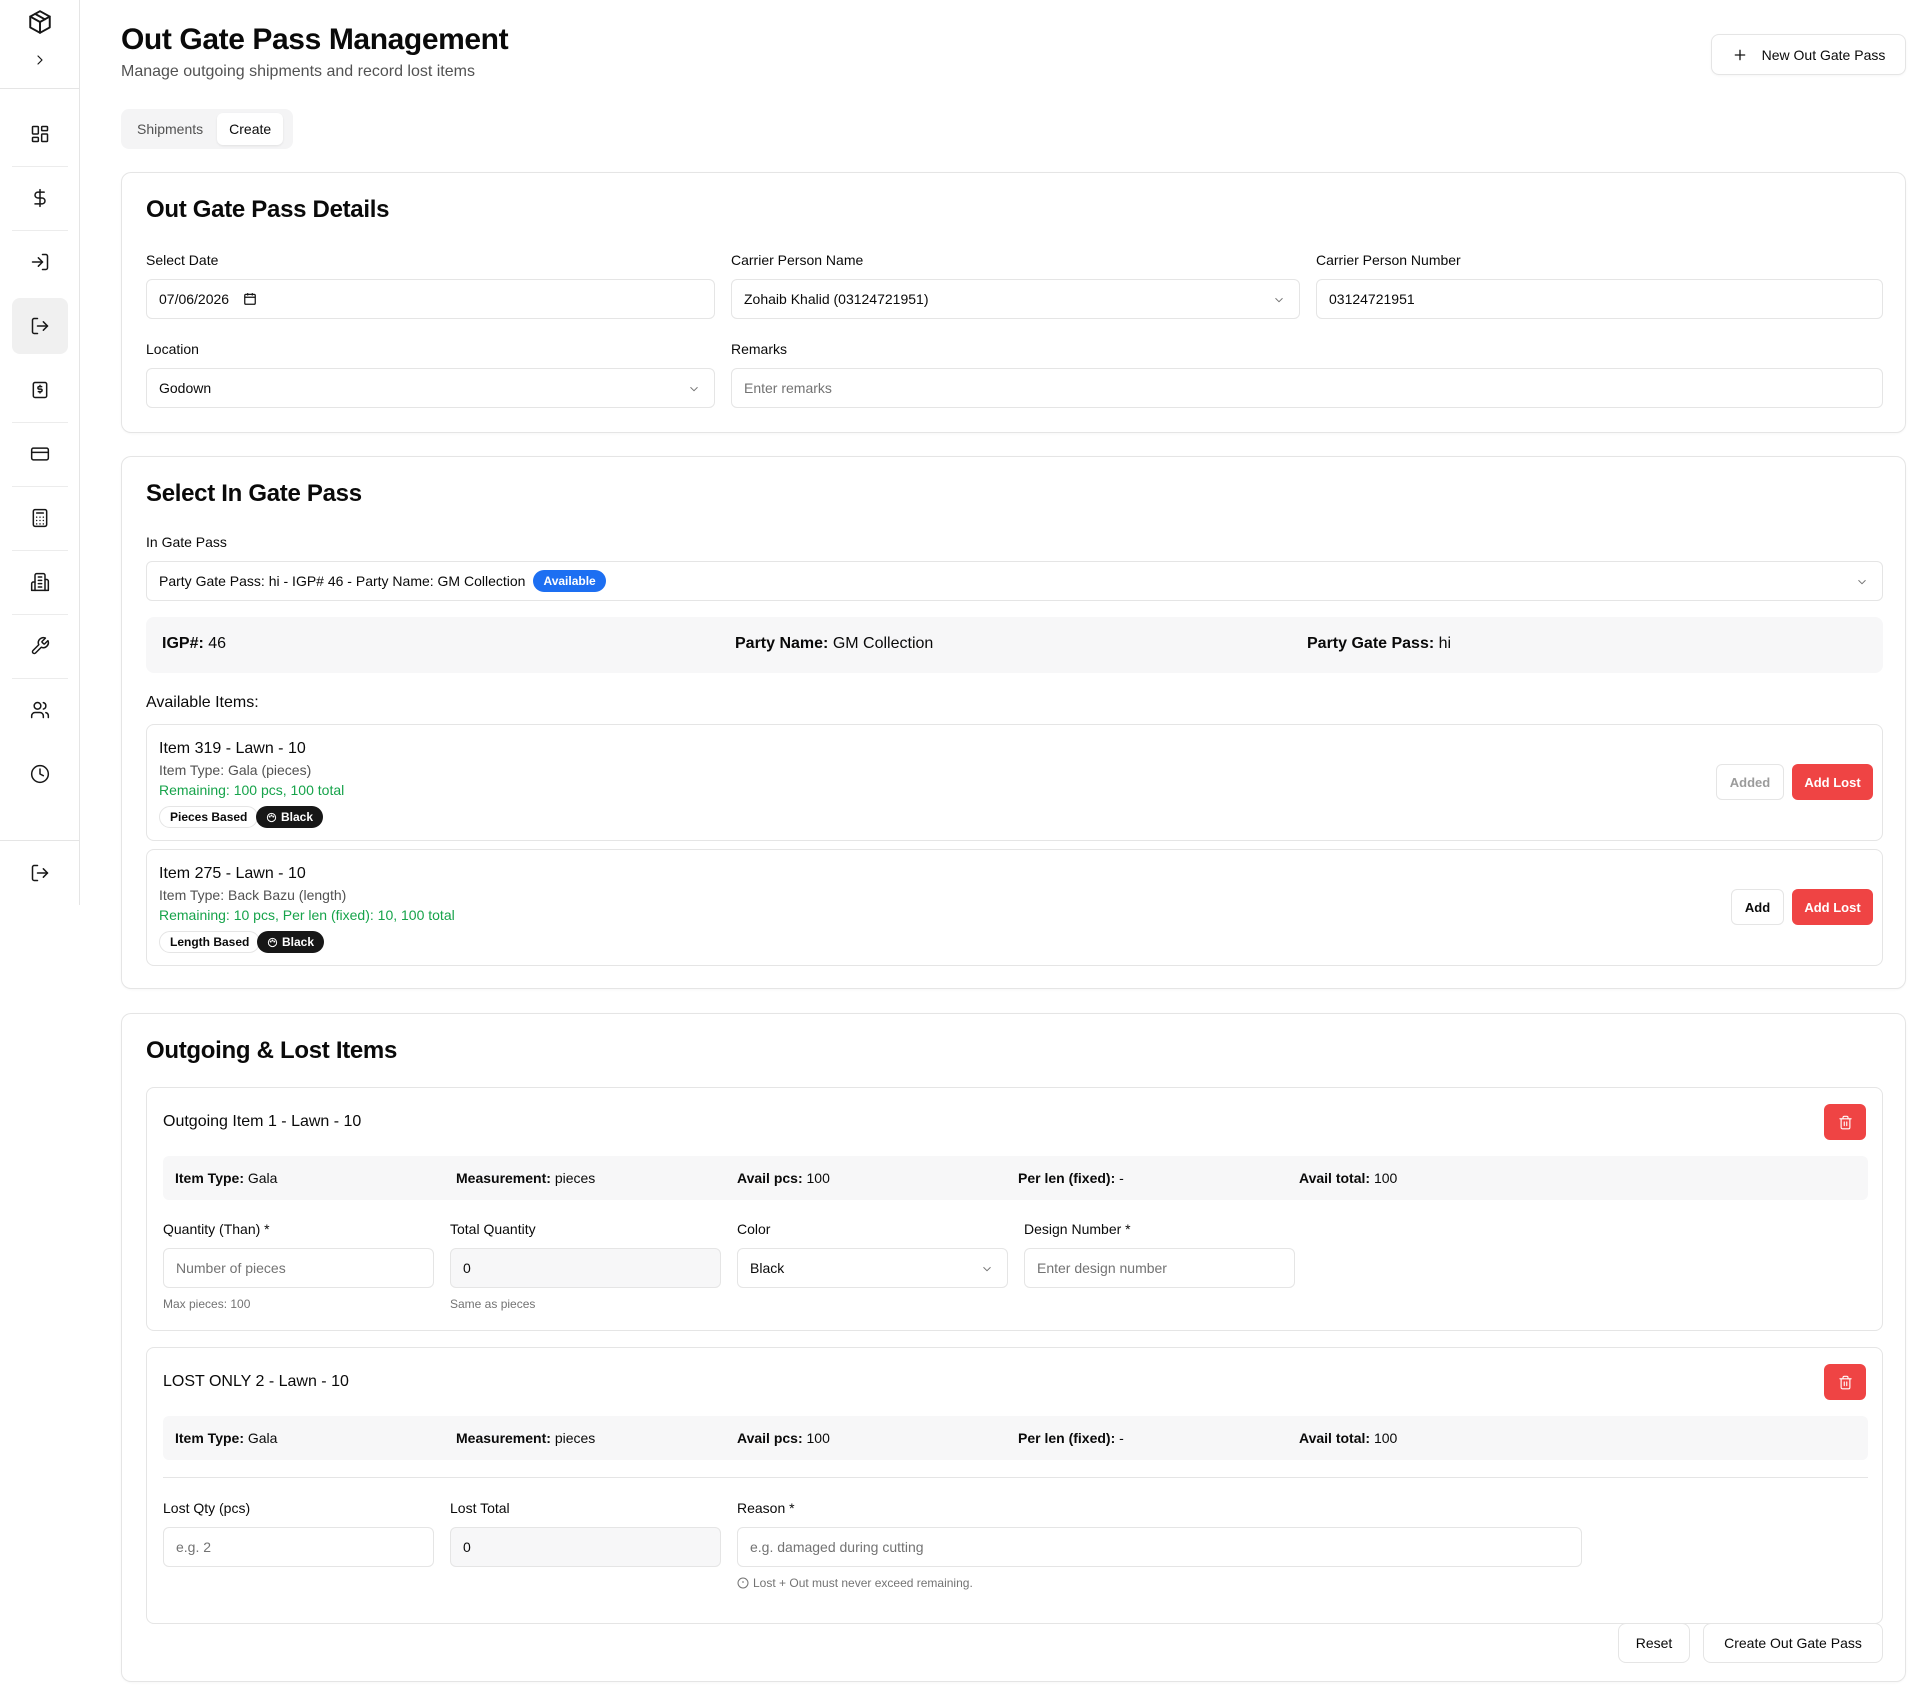  Describe the element at coordinates (40, 518) in the screenshot. I see `sidebar-item-calculator` at that location.